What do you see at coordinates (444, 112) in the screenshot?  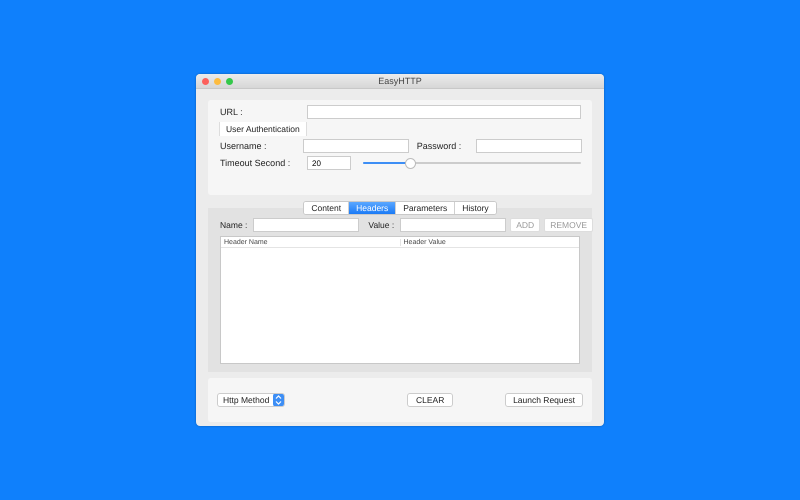 I see `url-field` at bounding box center [444, 112].